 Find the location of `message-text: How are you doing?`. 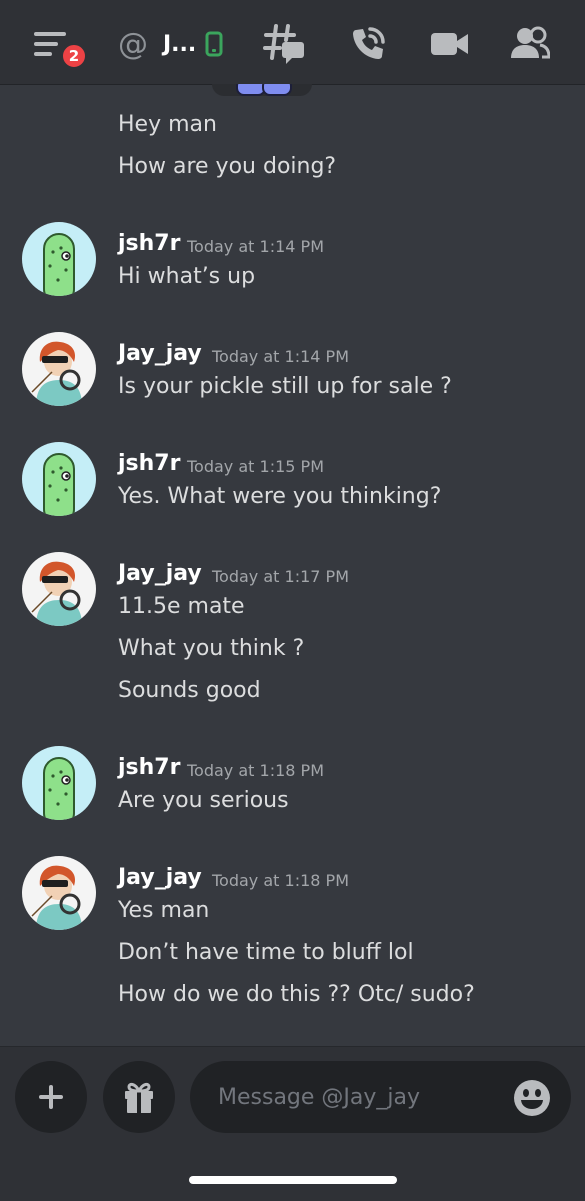

message-text: How are you doing? is located at coordinates (227, 166).